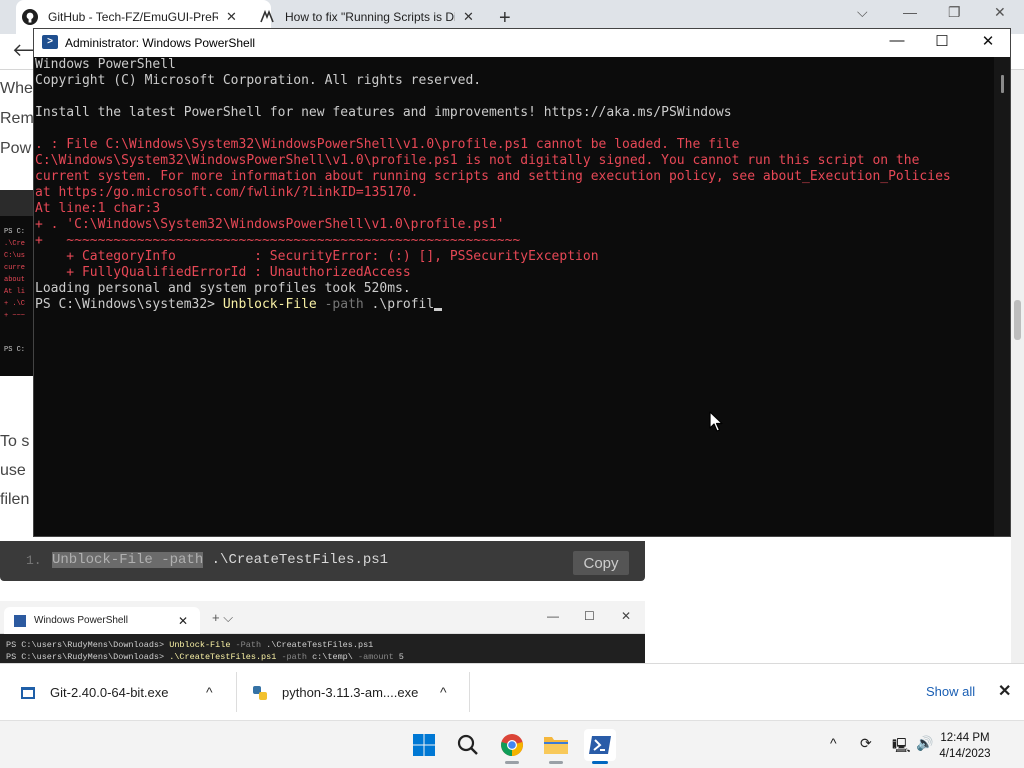  I want to click on download-item-python: python-3.11.3-am....exe, so click(335, 692).